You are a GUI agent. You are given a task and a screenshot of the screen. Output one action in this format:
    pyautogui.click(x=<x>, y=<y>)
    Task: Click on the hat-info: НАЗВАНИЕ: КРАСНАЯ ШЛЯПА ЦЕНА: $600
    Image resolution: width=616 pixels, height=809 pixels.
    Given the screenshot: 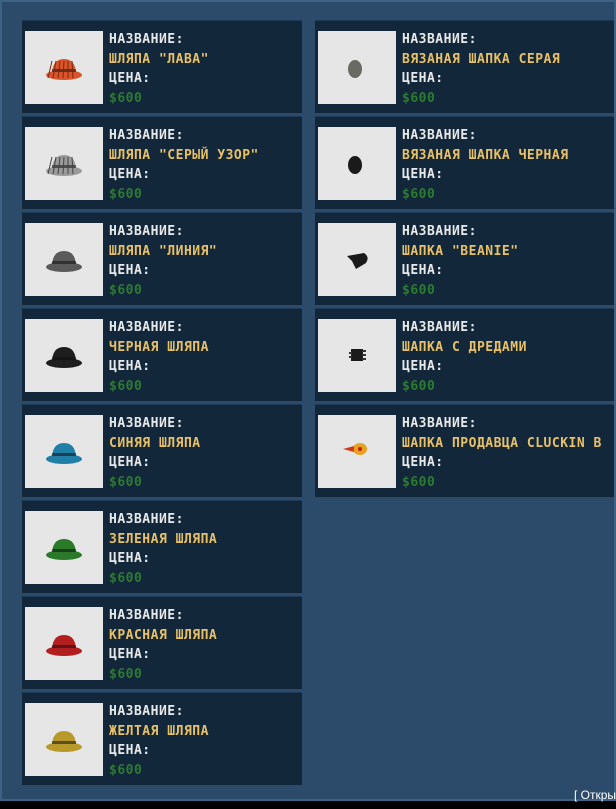 What is the action you would take?
    pyautogui.click(x=163, y=645)
    